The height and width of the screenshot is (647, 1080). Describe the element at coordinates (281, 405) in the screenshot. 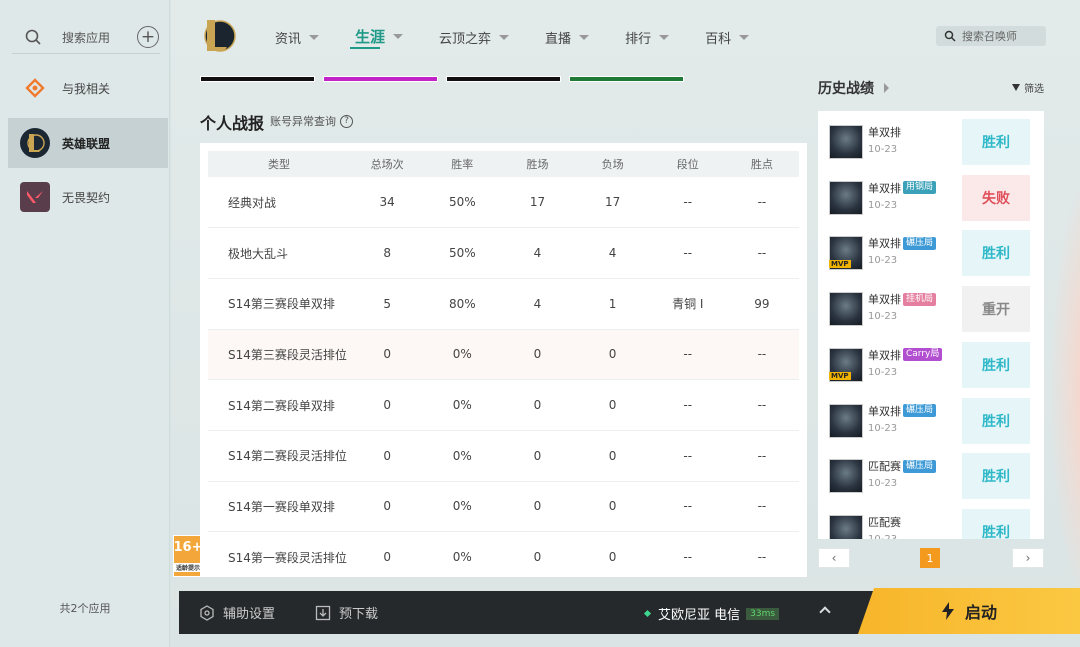

I see `table-cell: S14第二赛段单双排` at that location.